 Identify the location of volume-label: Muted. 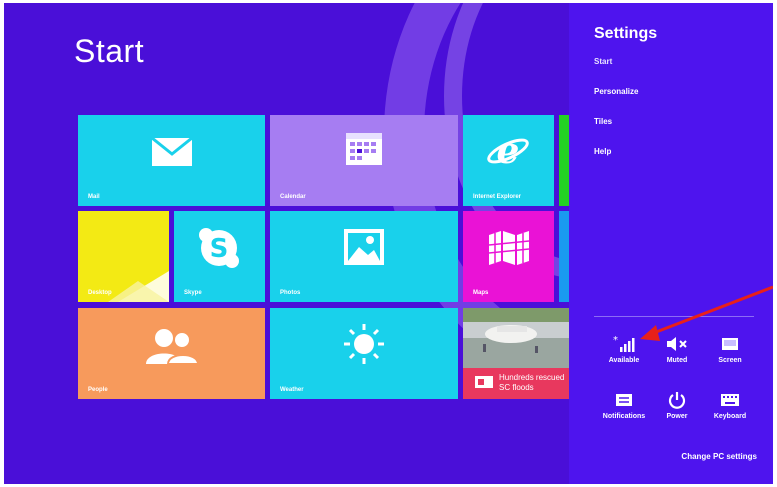
(677, 360).